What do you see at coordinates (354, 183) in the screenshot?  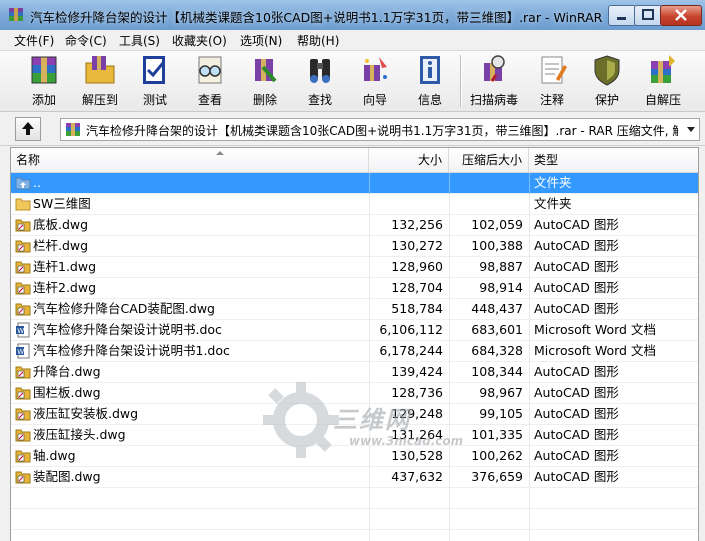 I see `file-row: .. 文件夹` at bounding box center [354, 183].